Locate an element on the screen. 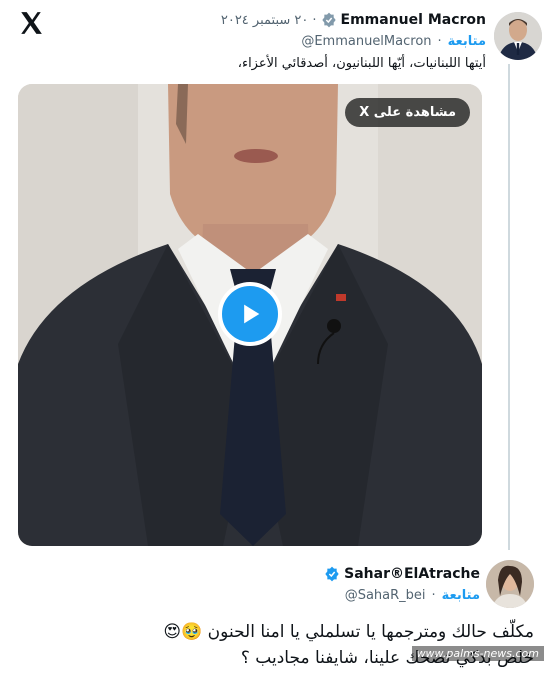 Image resolution: width=550 pixels, height=675 pixels. play-icon is located at coordinates (250, 314).